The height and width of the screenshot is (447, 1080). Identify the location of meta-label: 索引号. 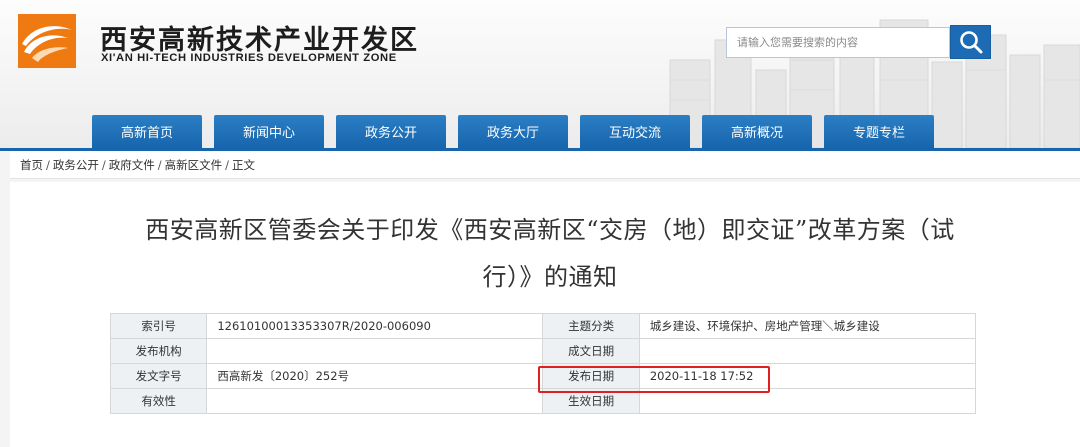
(158, 326).